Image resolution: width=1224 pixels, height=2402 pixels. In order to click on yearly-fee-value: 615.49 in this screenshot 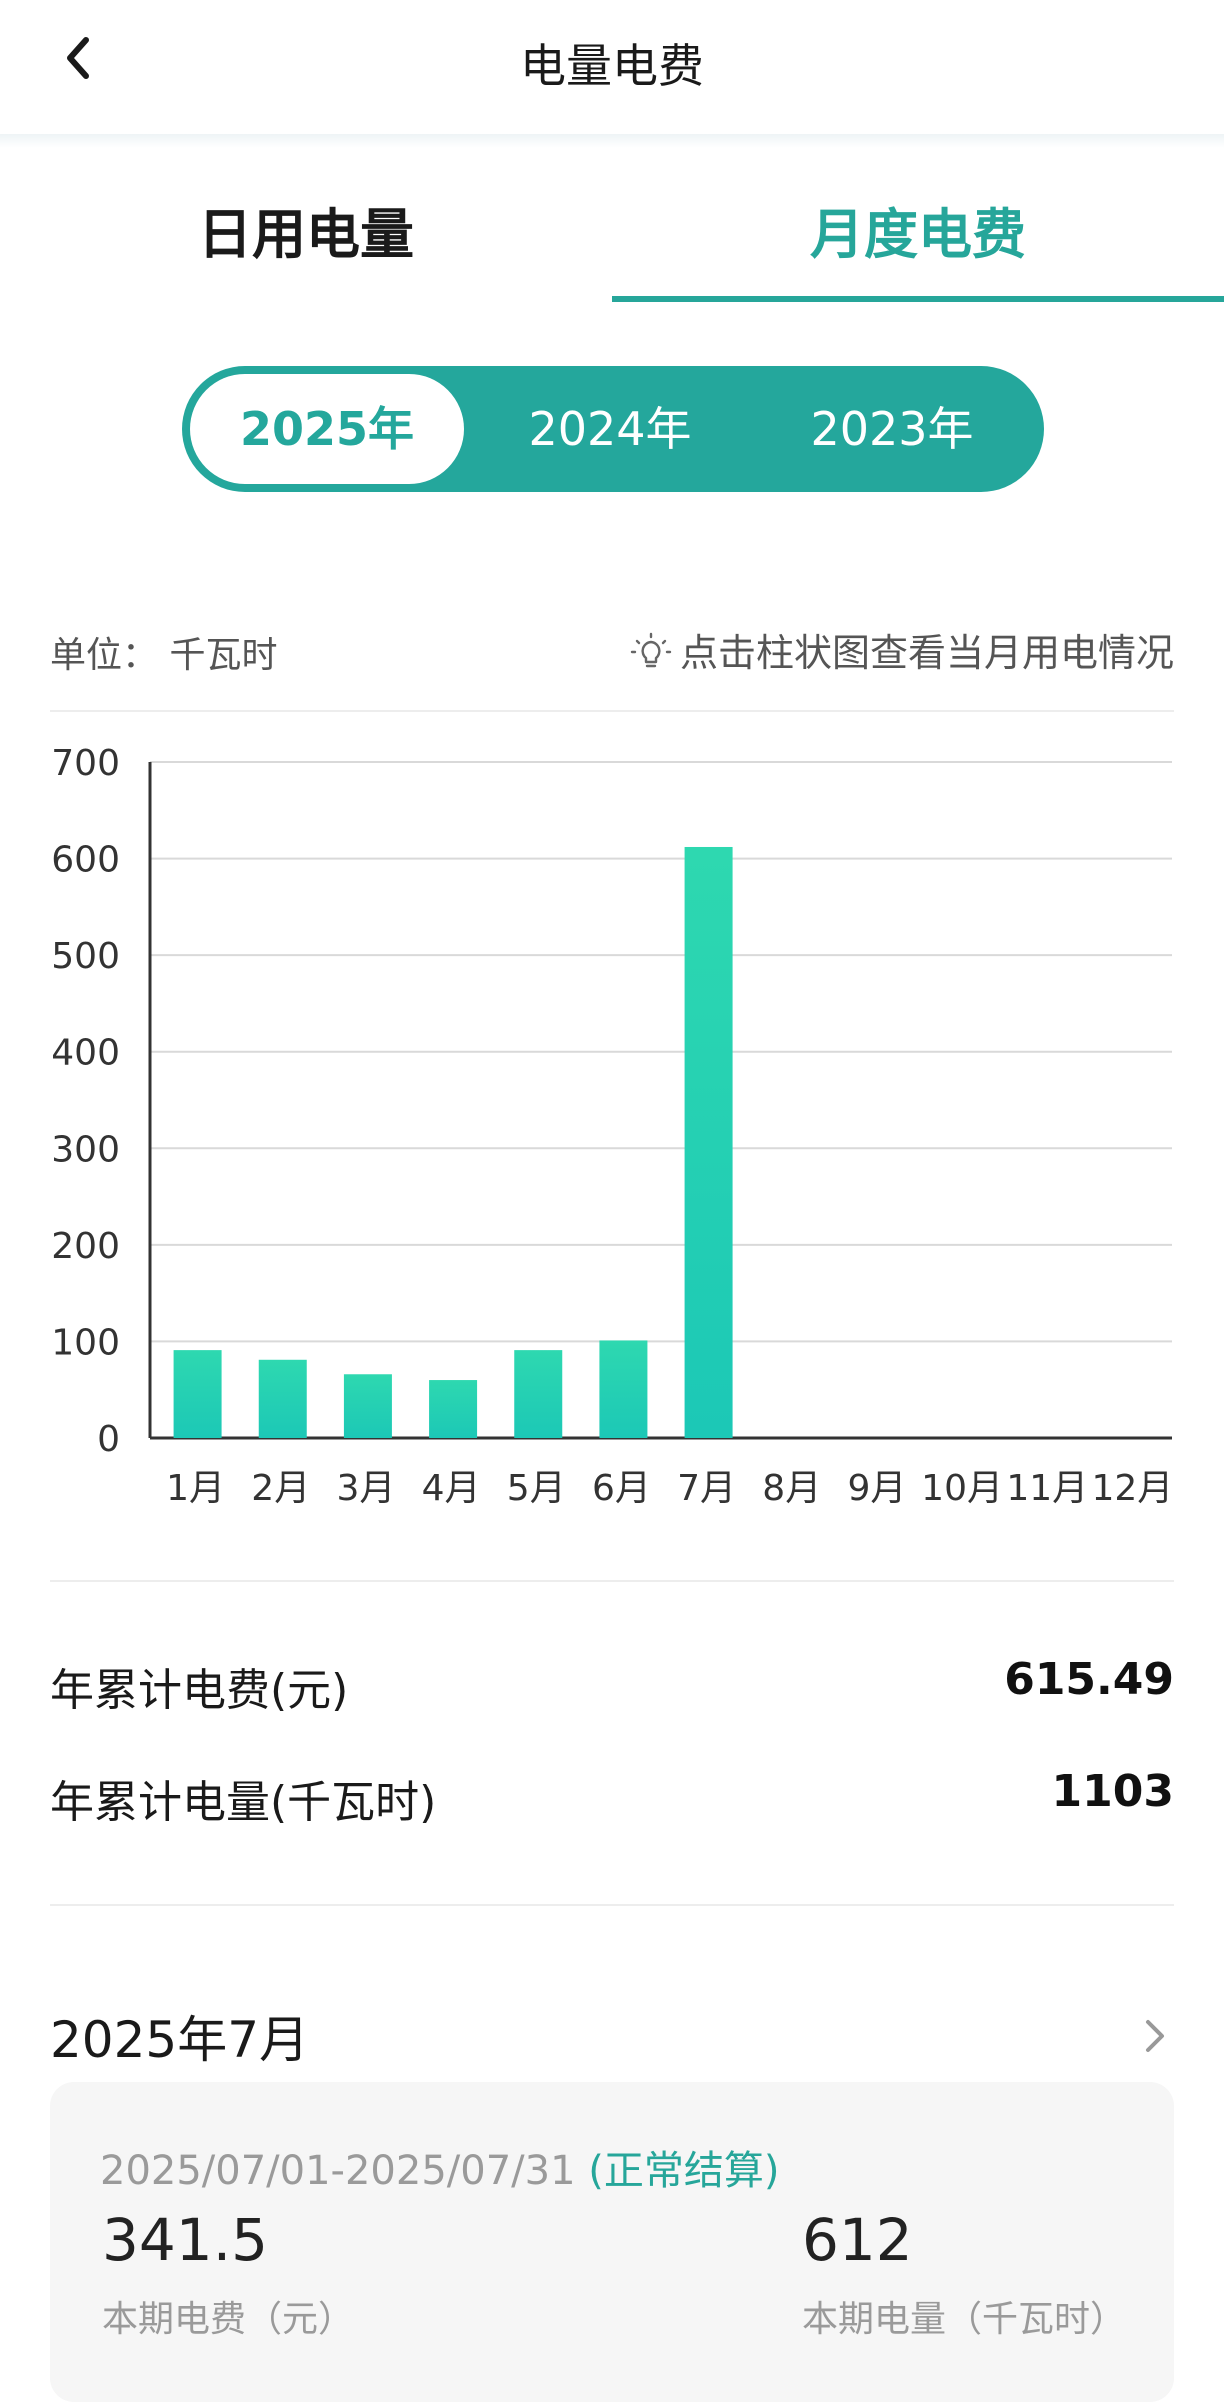, I will do `click(1089, 1679)`.